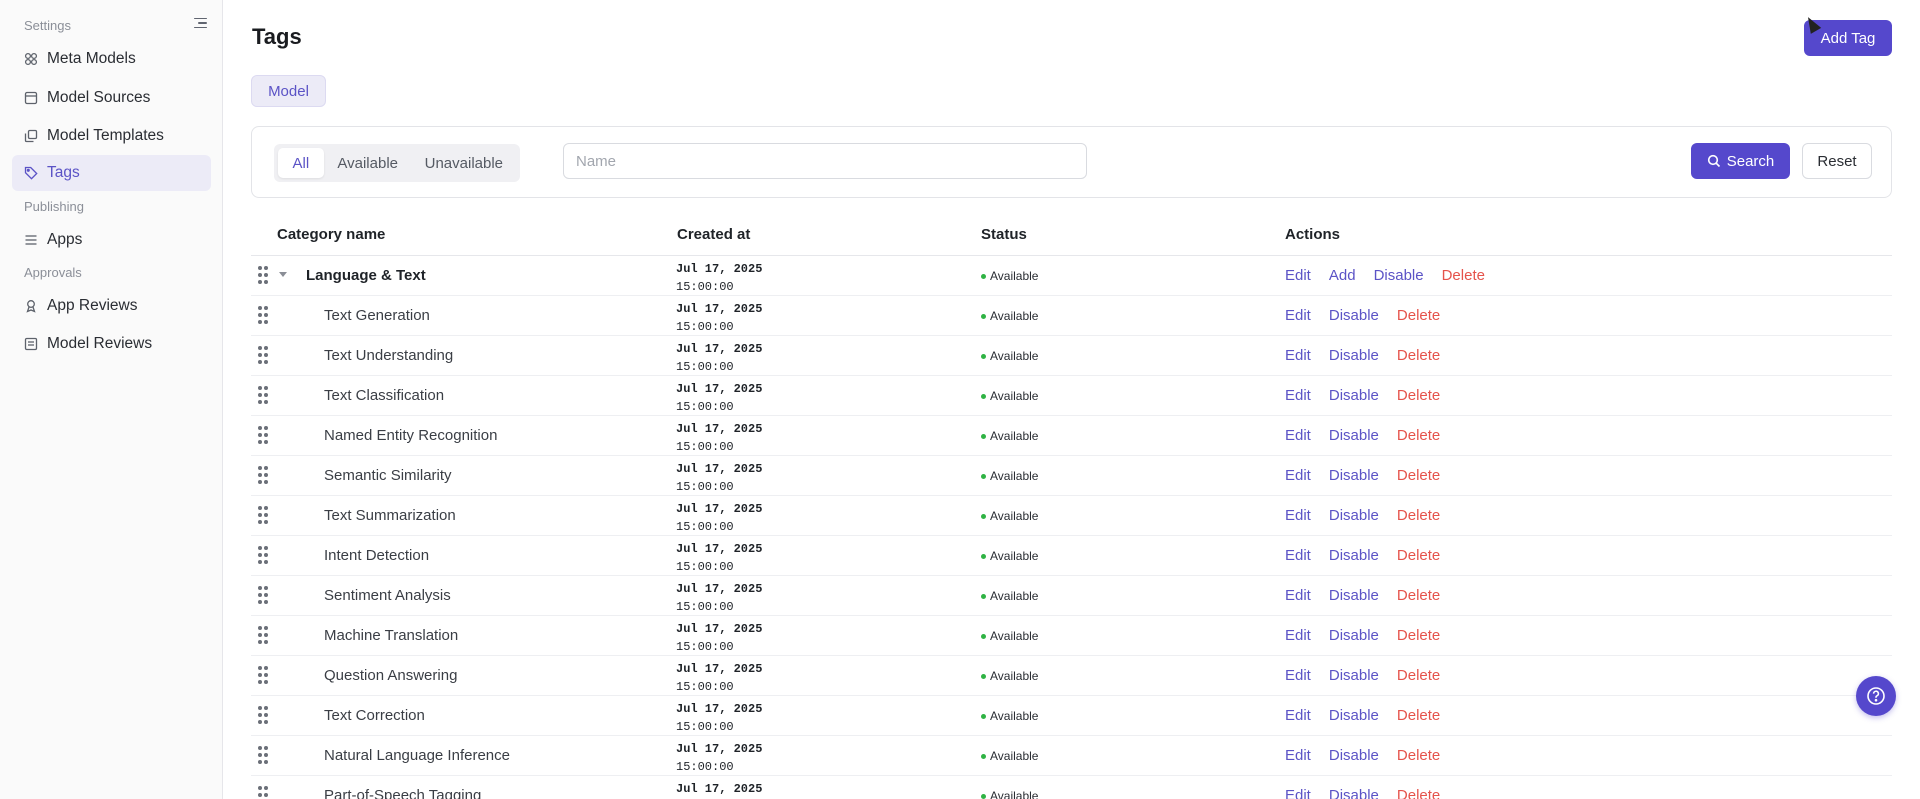  I want to click on segment-all: All, so click(301, 163).